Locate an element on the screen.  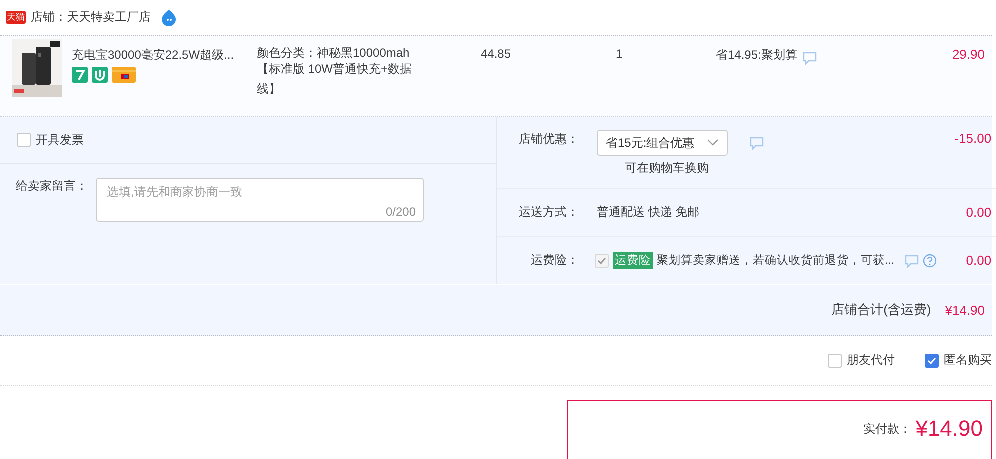
total-amount: ¥14.90 is located at coordinates (965, 310).